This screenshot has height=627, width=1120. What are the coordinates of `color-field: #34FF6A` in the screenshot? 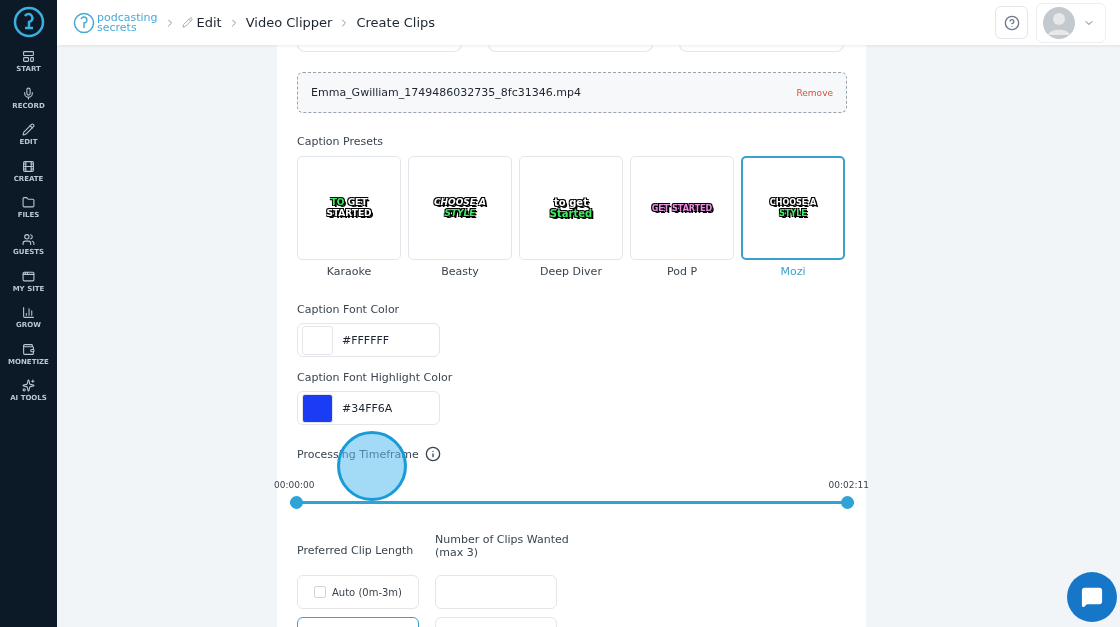 It's located at (368, 408).